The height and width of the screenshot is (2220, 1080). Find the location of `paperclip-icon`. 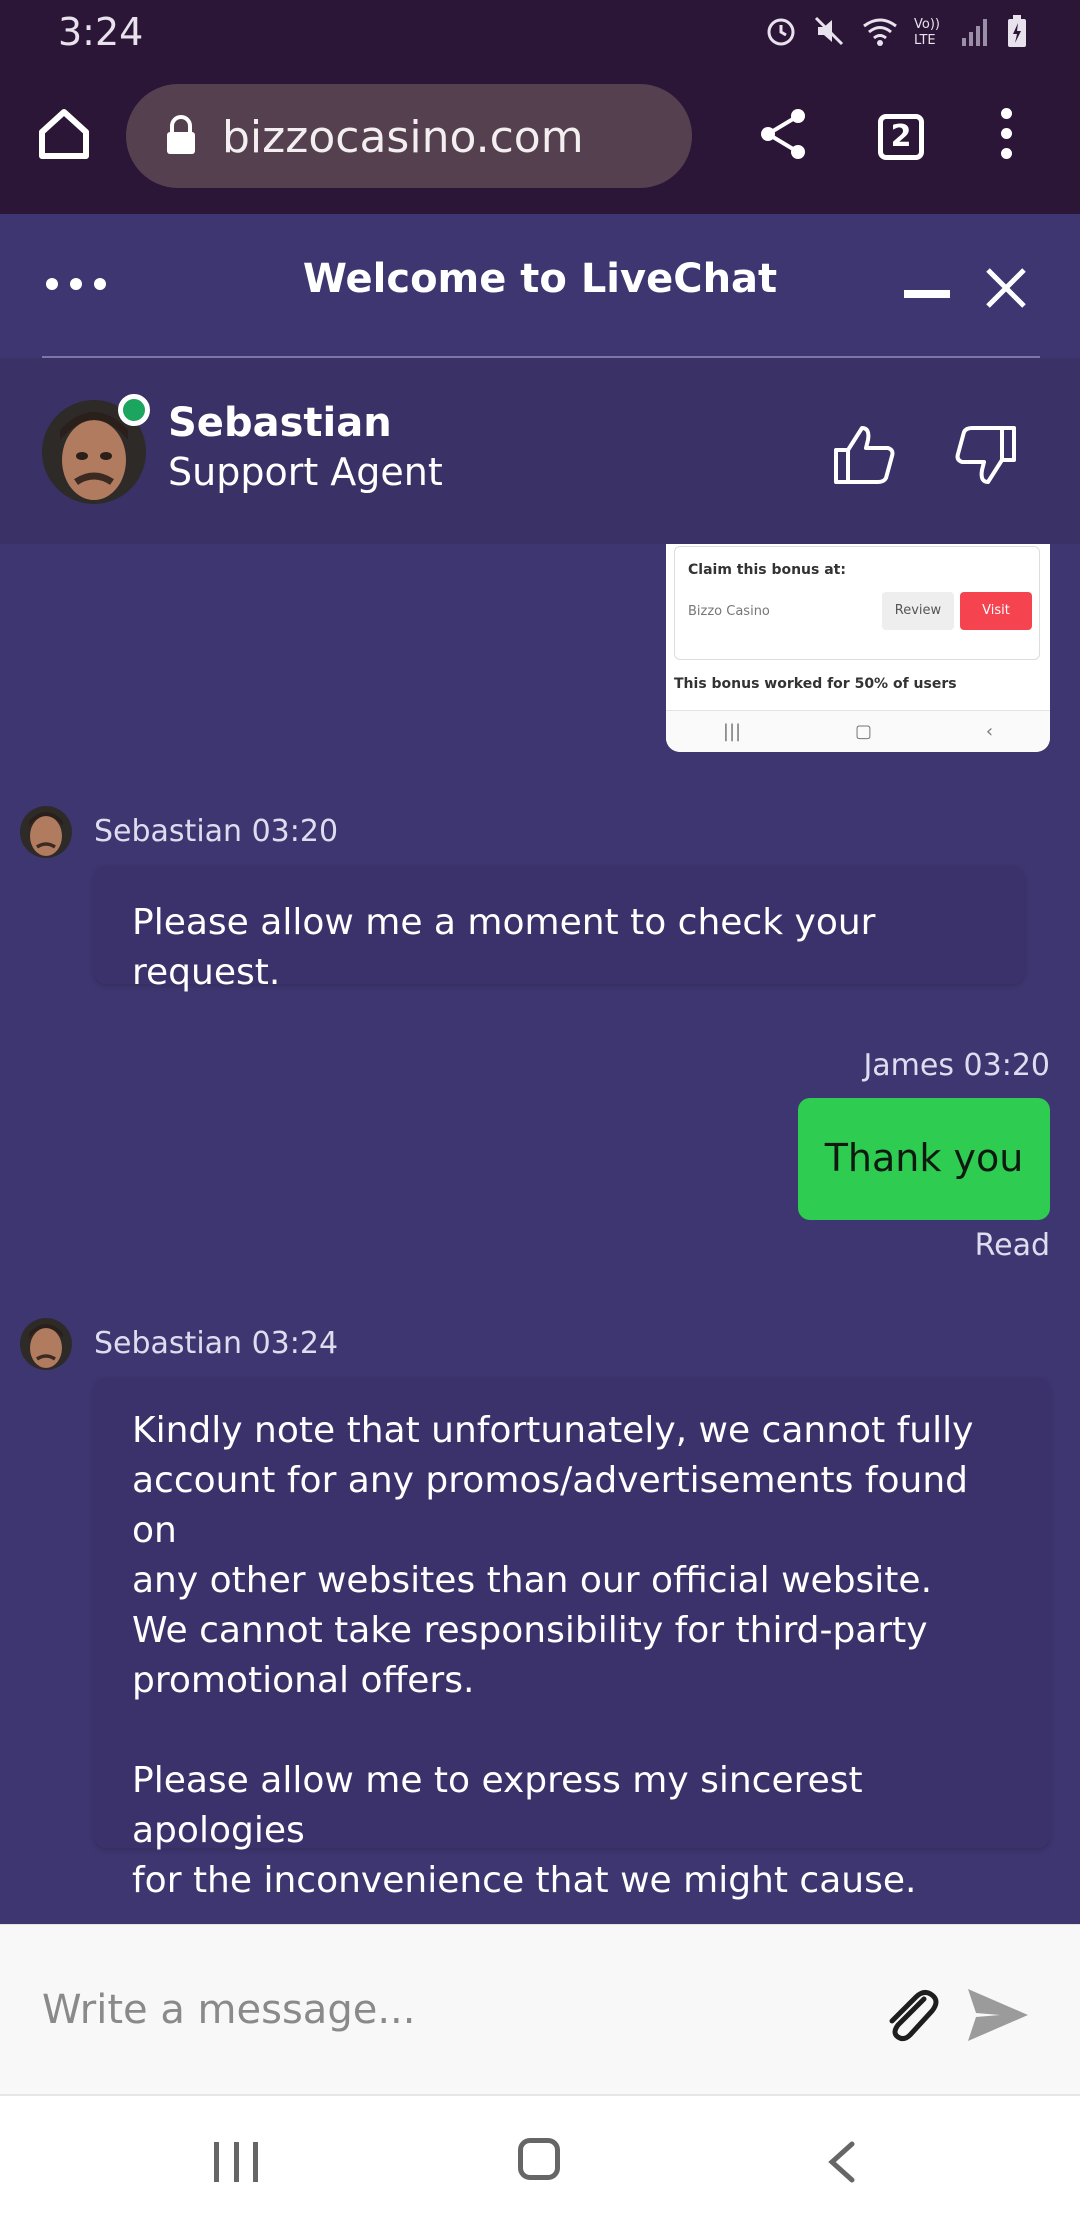

paperclip-icon is located at coordinates (914, 2015).